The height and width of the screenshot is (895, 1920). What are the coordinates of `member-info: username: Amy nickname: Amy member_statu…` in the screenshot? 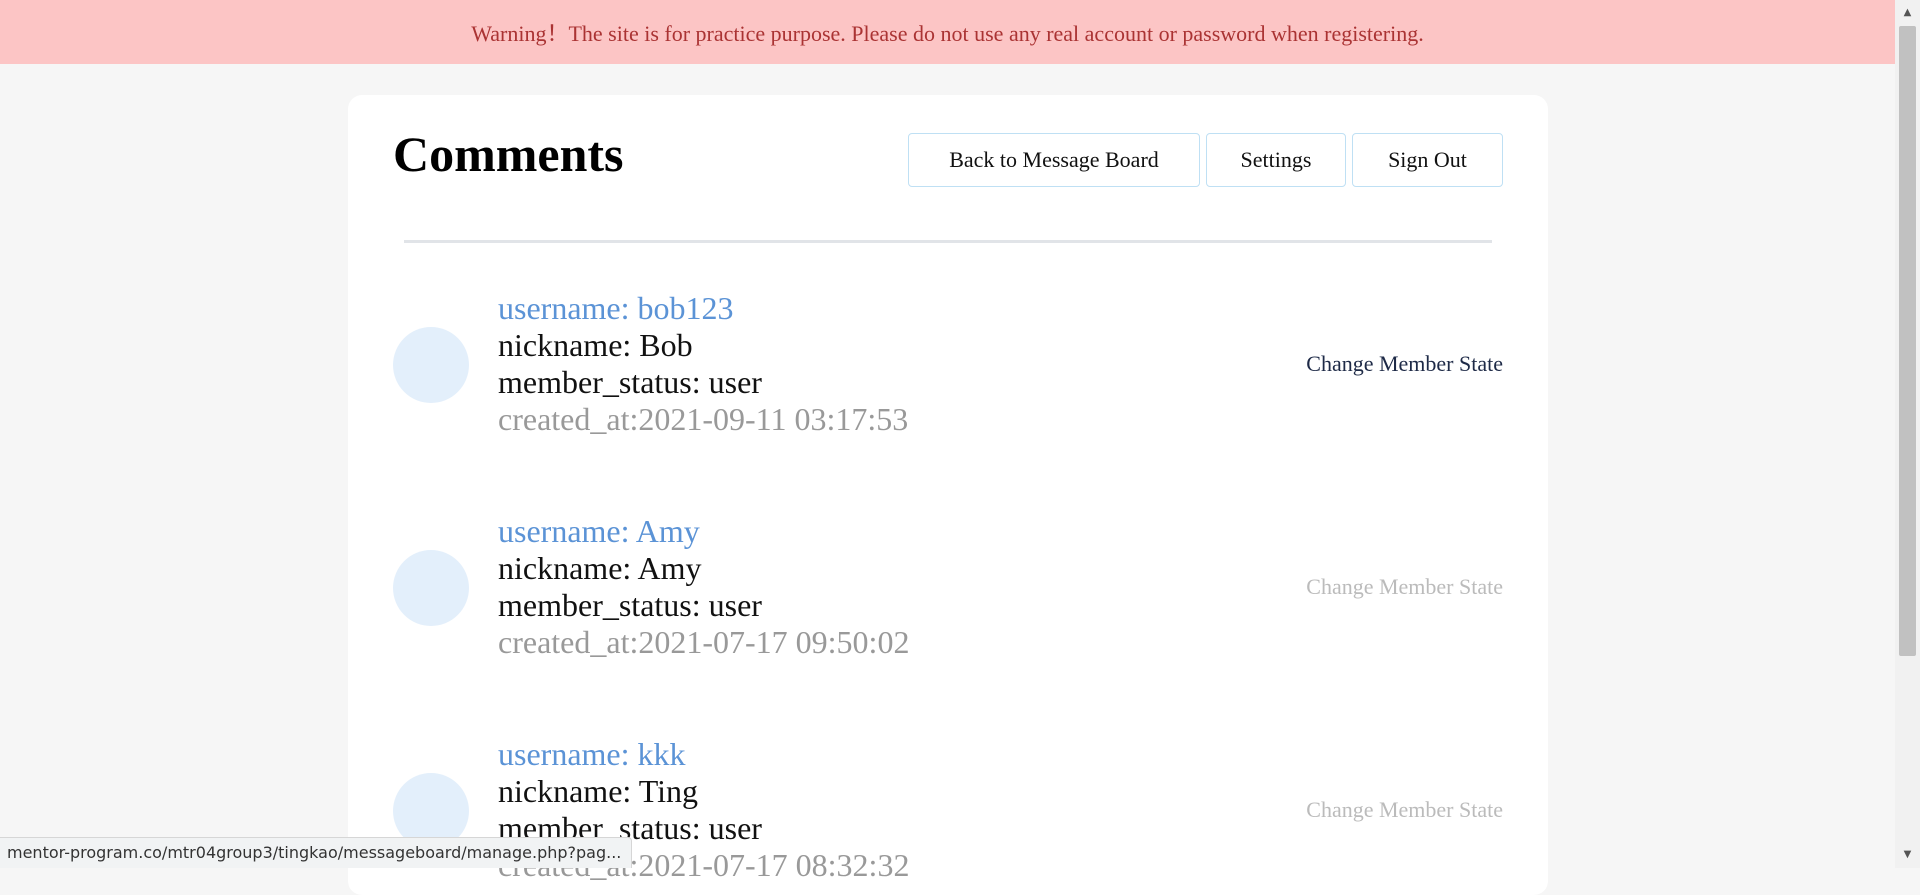 It's located at (703, 587).